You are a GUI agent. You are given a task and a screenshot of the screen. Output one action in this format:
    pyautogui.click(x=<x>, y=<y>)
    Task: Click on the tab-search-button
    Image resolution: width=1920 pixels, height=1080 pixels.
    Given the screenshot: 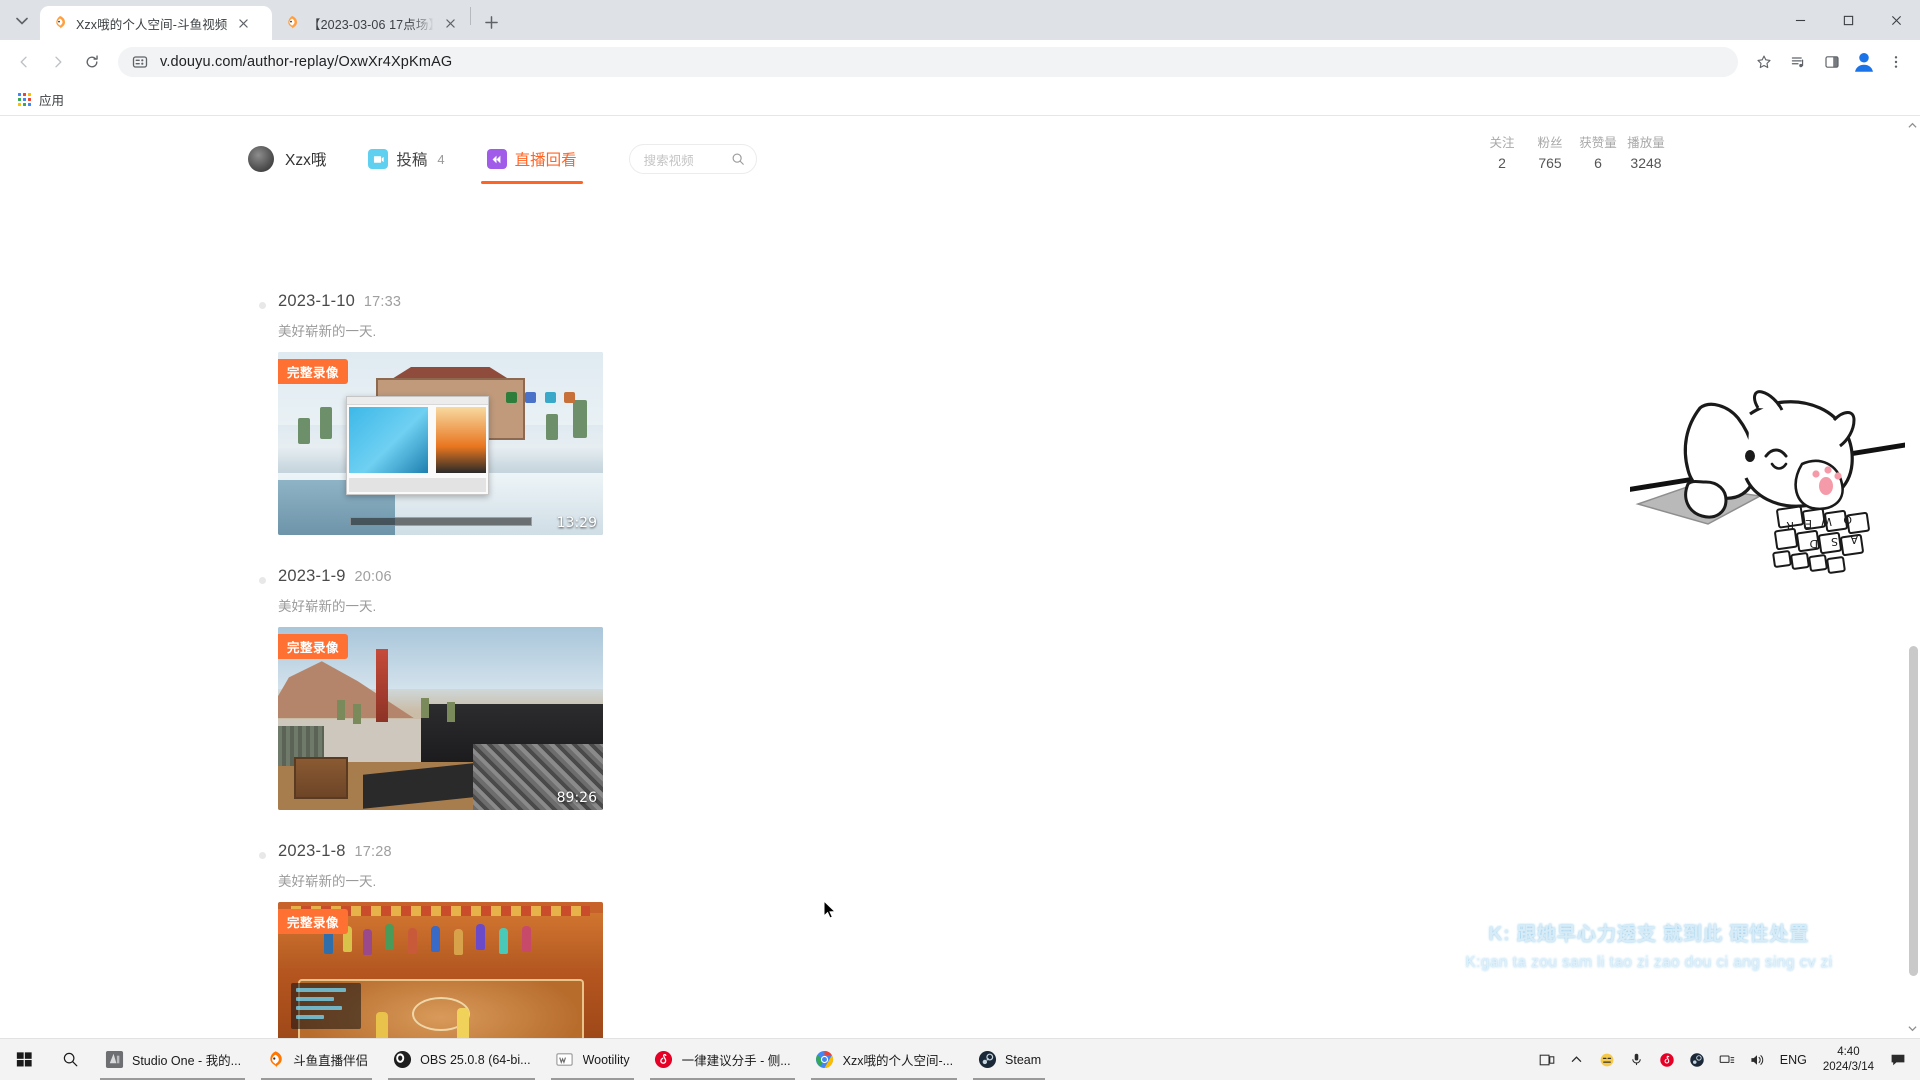 What is the action you would take?
    pyautogui.click(x=22, y=21)
    